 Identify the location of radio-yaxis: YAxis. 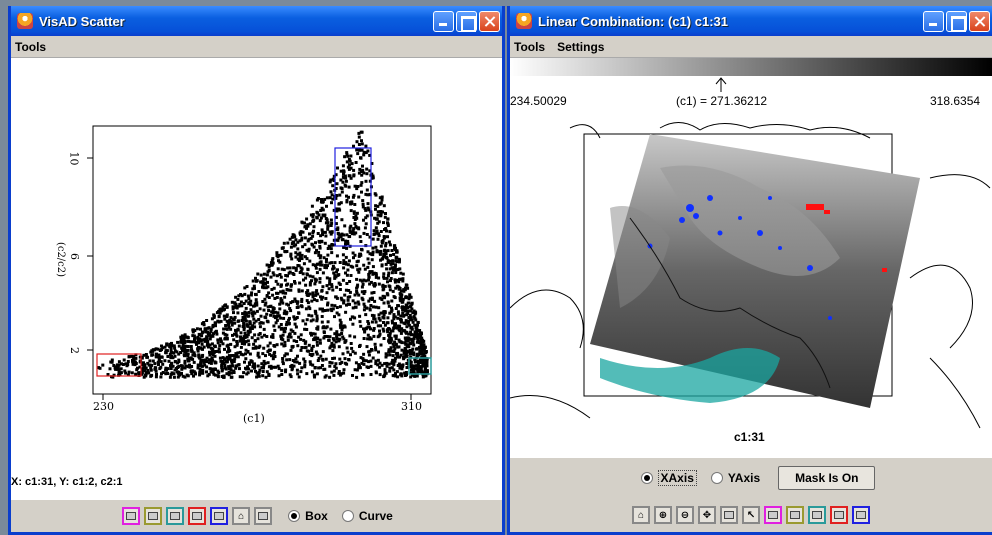
(735, 478).